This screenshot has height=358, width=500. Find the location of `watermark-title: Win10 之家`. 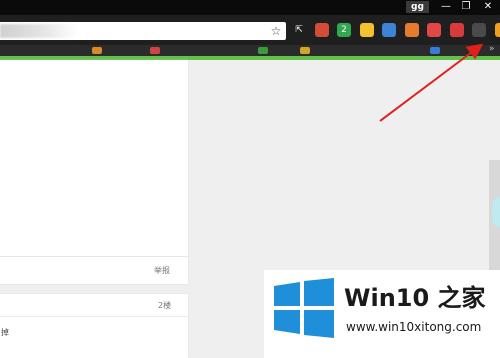

watermark-title: Win10 之家 is located at coordinates (415, 298).